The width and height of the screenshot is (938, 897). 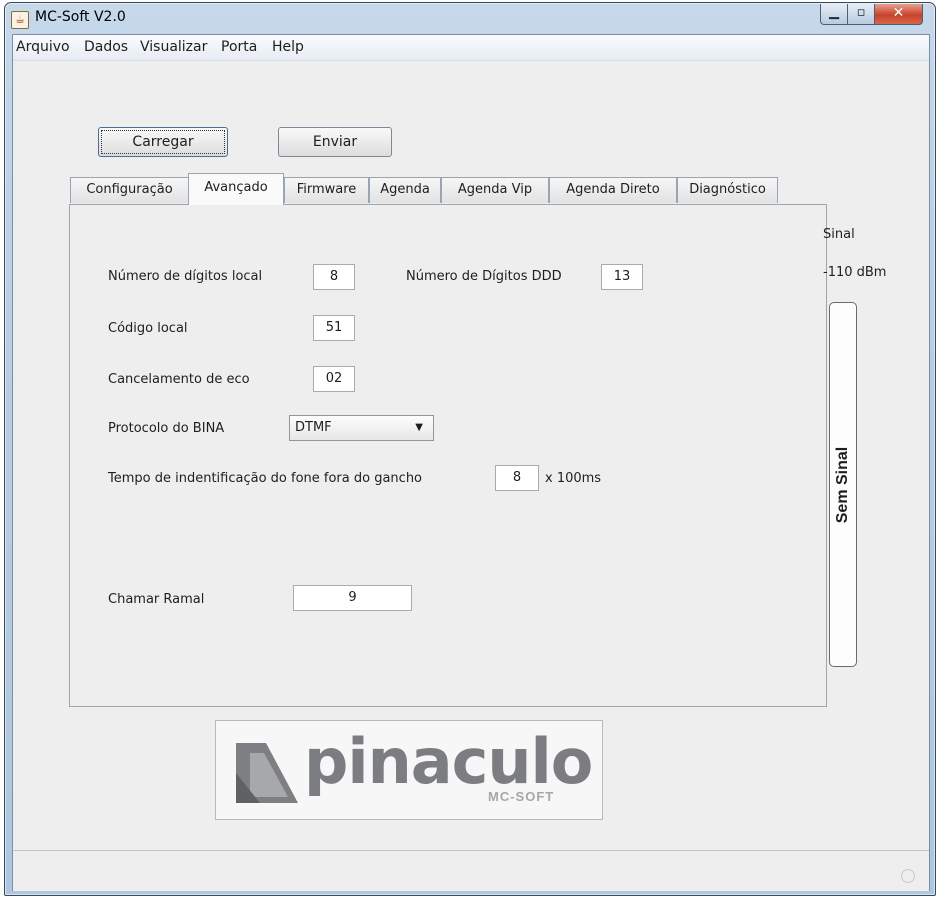 I want to click on ddd-digits-label: Número de Dígitos DDD, so click(x=484, y=276).